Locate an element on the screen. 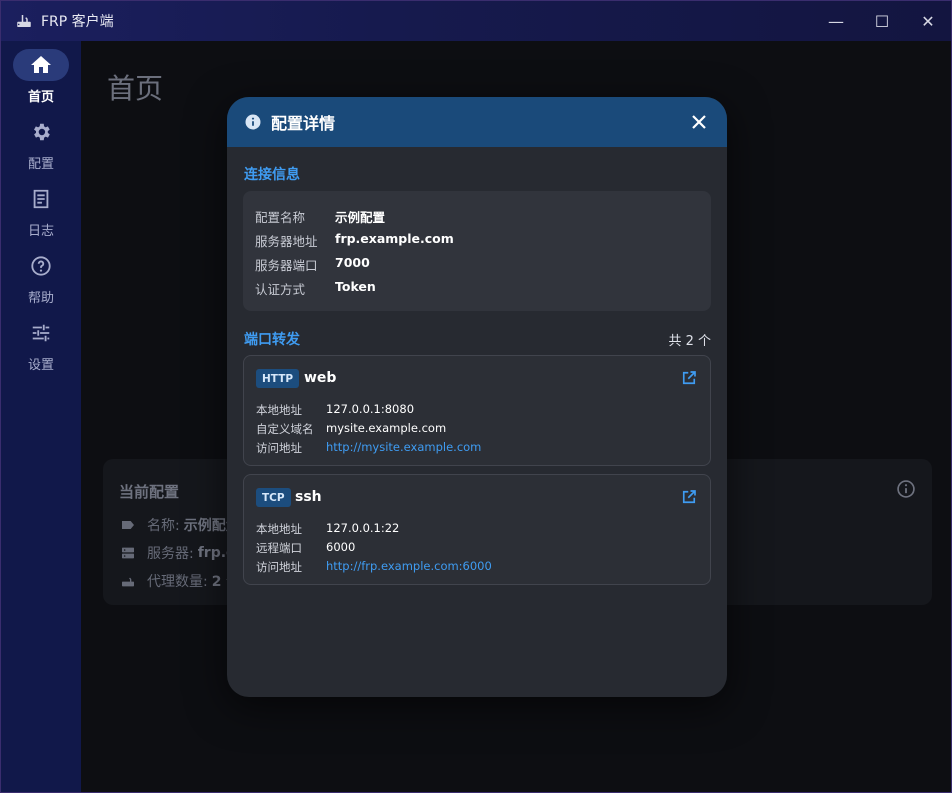  connection-row-name: 配置名称 示例配置 is located at coordinates (320, 216).